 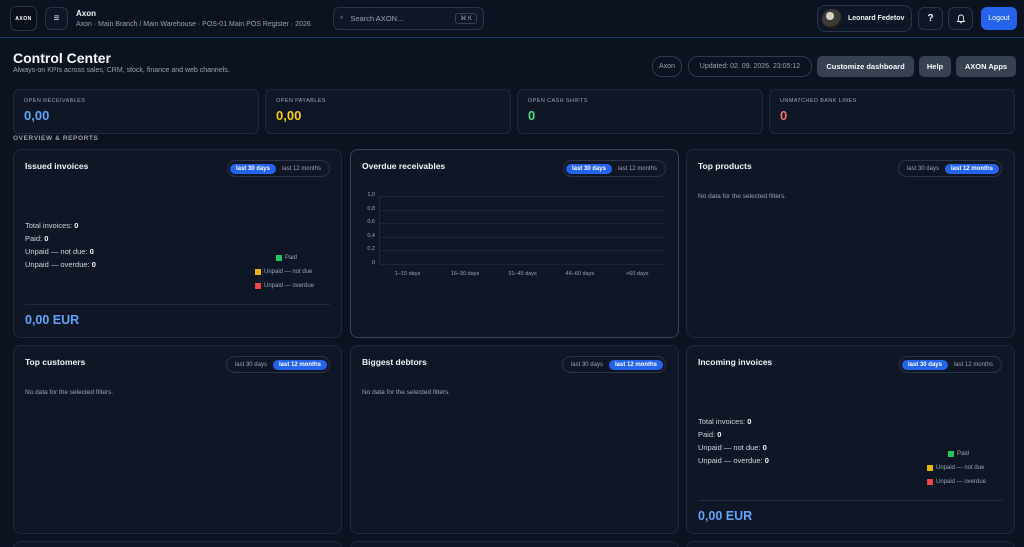 What do you see at coordinates (301, 101) in the screenshot?
I see `kpi-label: OPEN PAYABLES` at bounding box center [301, 101].